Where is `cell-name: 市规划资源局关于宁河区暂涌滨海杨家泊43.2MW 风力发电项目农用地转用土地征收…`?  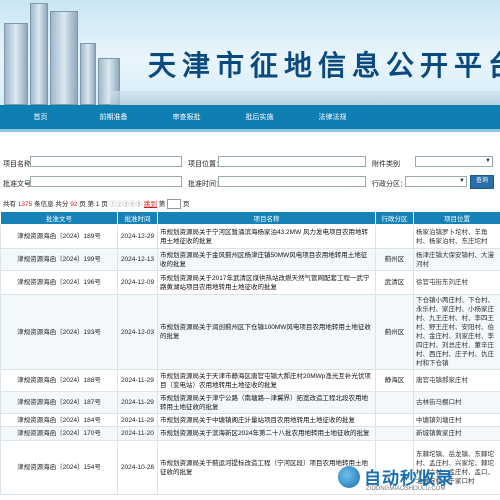 cell-name: 市规划资源局关于宁河区暂涌滨海杨家泊43.2MW 风力发电项目农用地转用土地征收… is located at coordinates (266, 236).